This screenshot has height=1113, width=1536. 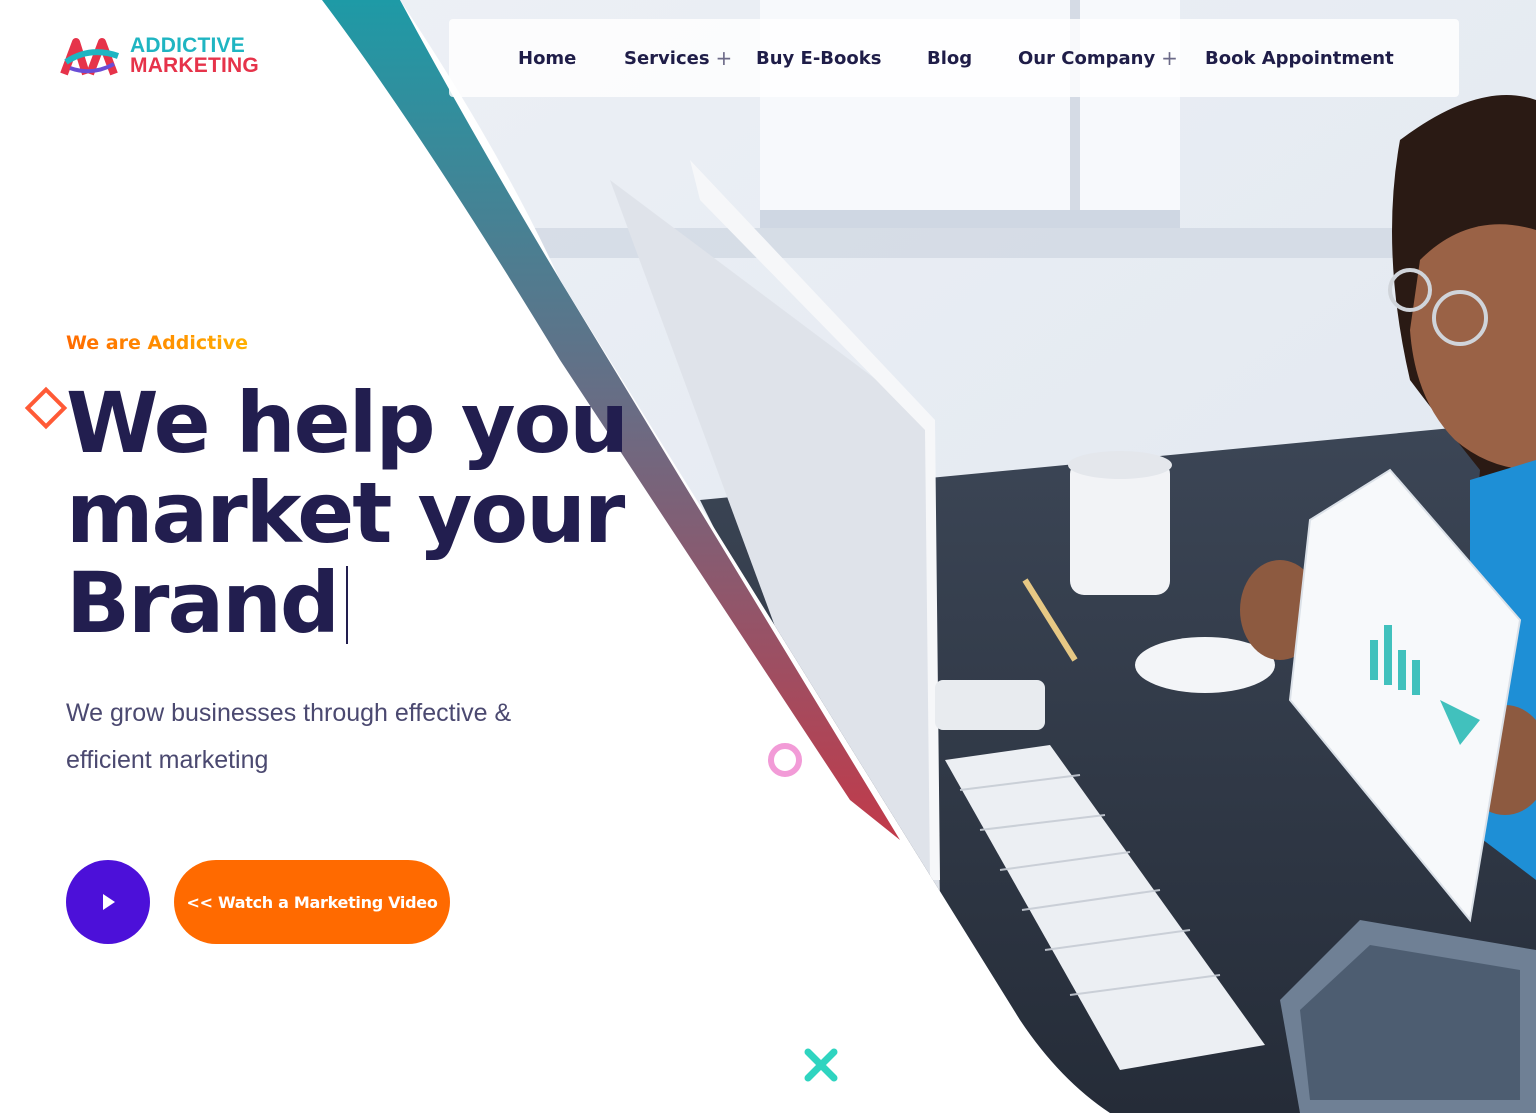 I want to click on brand-name-line2: MARKETING, so click(x=194, y=65).